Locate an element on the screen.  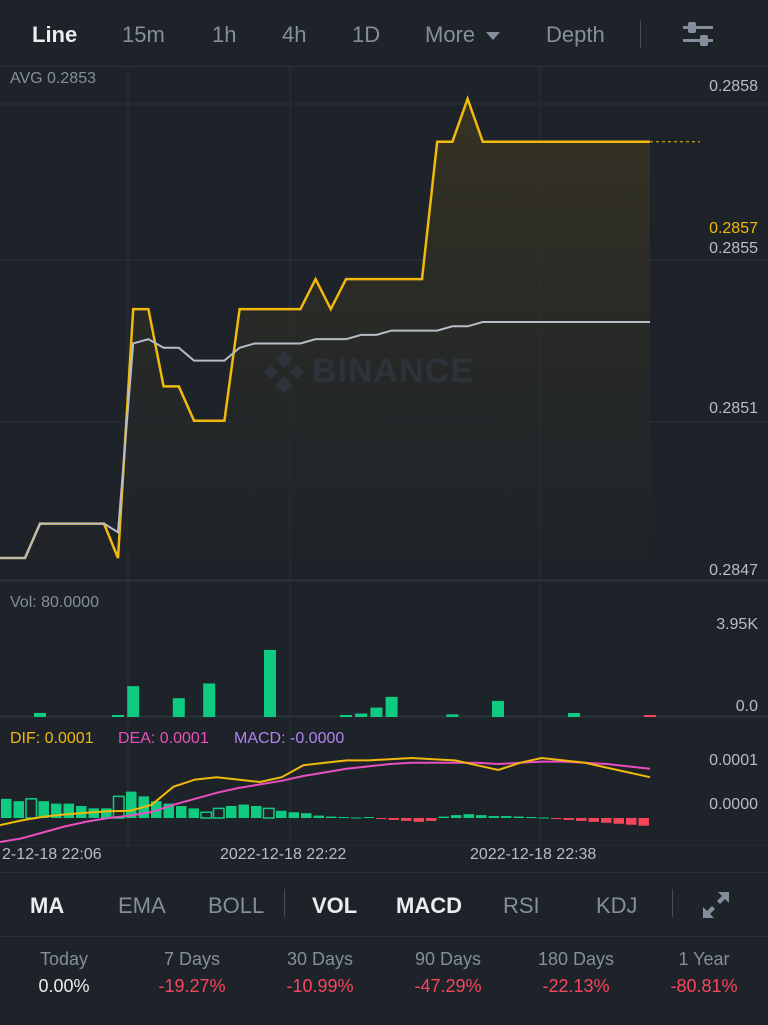
tab-more: More is located at coordinates (463, 35).